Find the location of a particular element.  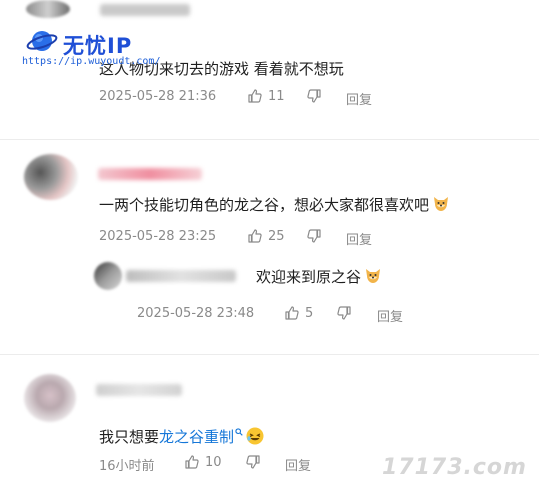

search-link-icon is located at coordinates (239, 431).